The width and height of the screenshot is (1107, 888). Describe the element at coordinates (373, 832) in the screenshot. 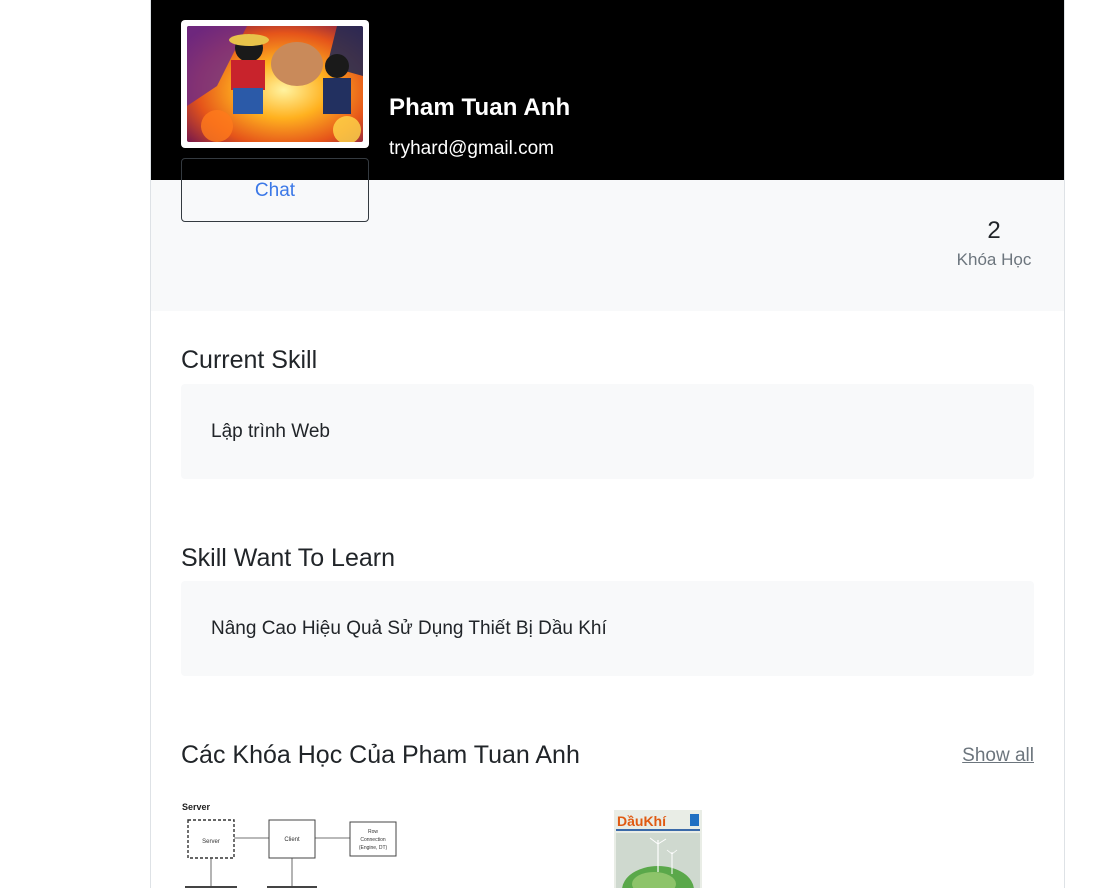

I see `thumb-box3: Row` at that location.